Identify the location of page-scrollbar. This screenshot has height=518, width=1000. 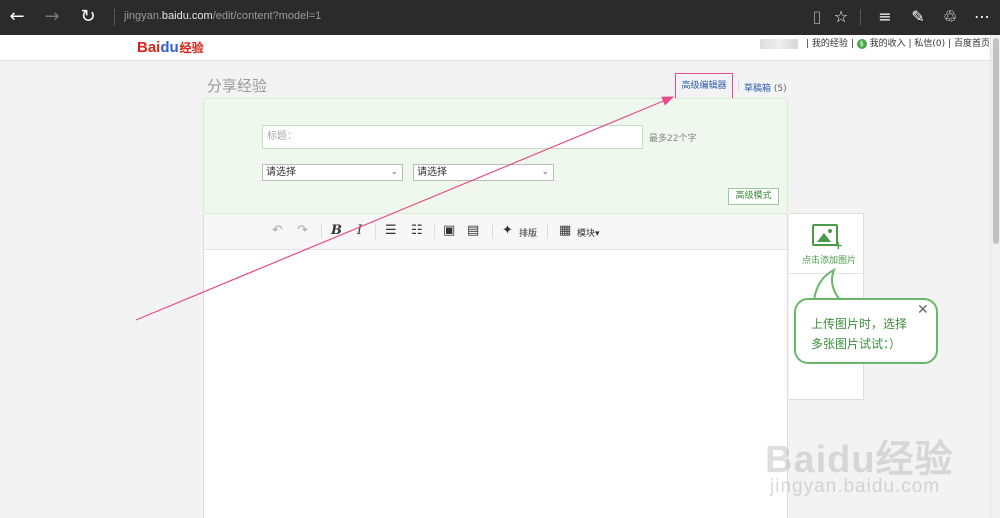
(995, 276).